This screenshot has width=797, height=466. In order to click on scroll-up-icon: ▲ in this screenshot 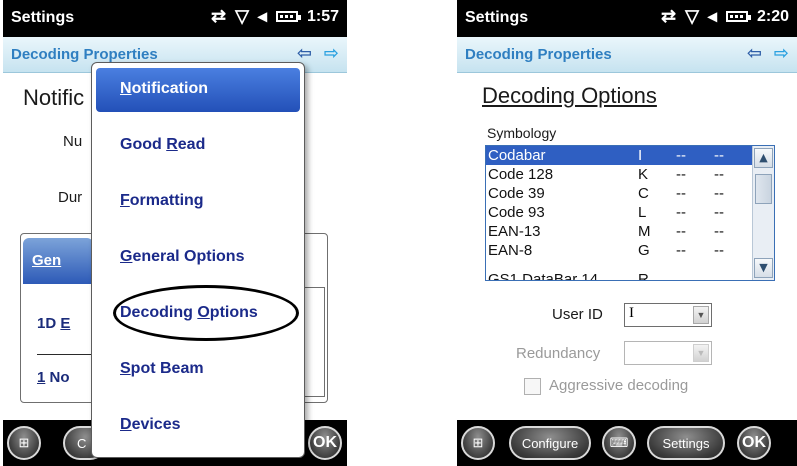, I will do `click(763, 158)`.